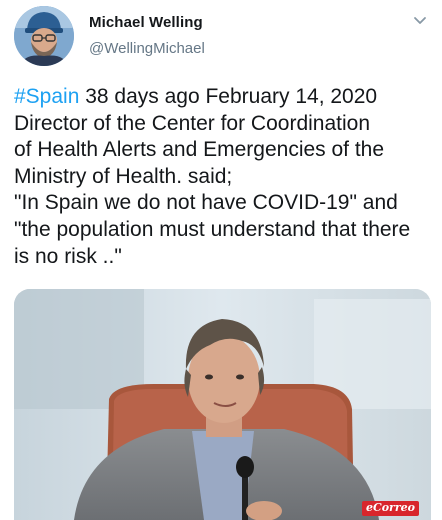  Describe the element at coordinates (390, 508) in the screenshot. I see `media-watermark: eCorreo` at that location.